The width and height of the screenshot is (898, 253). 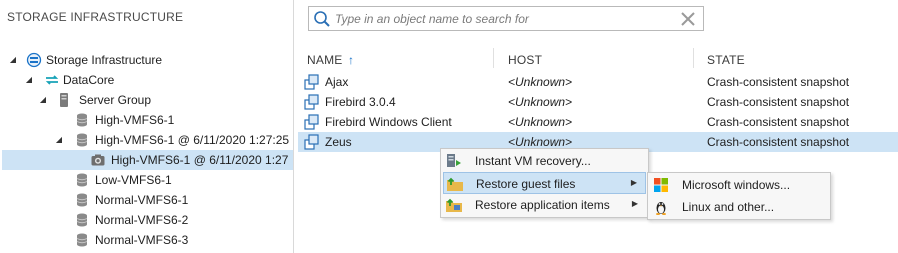 What do you see at coordinates (133, 180) in the screenshot?
I see `tree-item-label: Low-VMFS6-1` at bounding box center [133, 180].